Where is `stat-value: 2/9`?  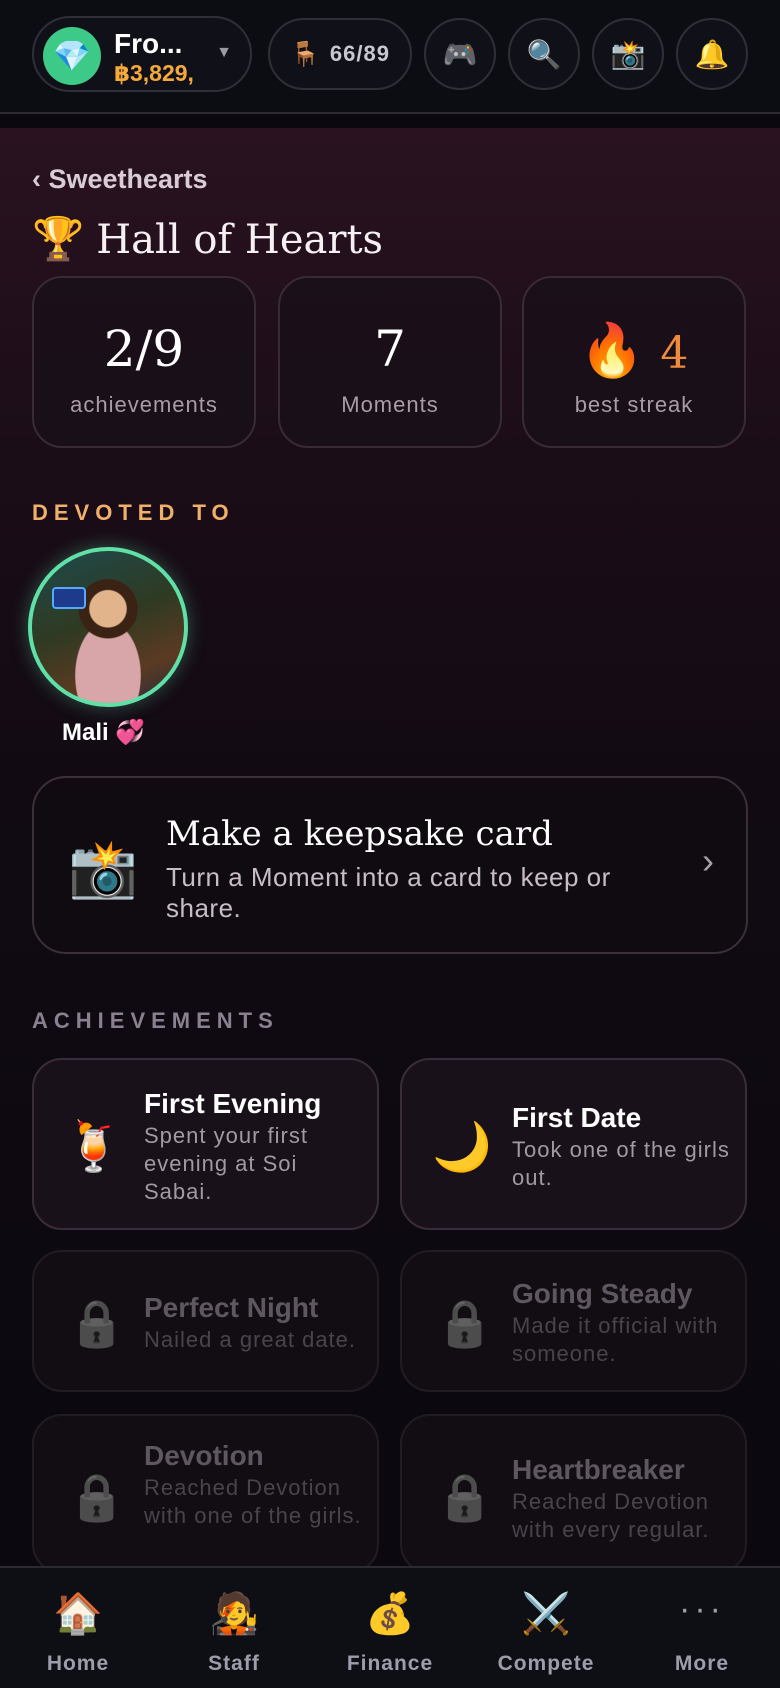 stat-value: 2/9 is located at coordinates (144, 349).